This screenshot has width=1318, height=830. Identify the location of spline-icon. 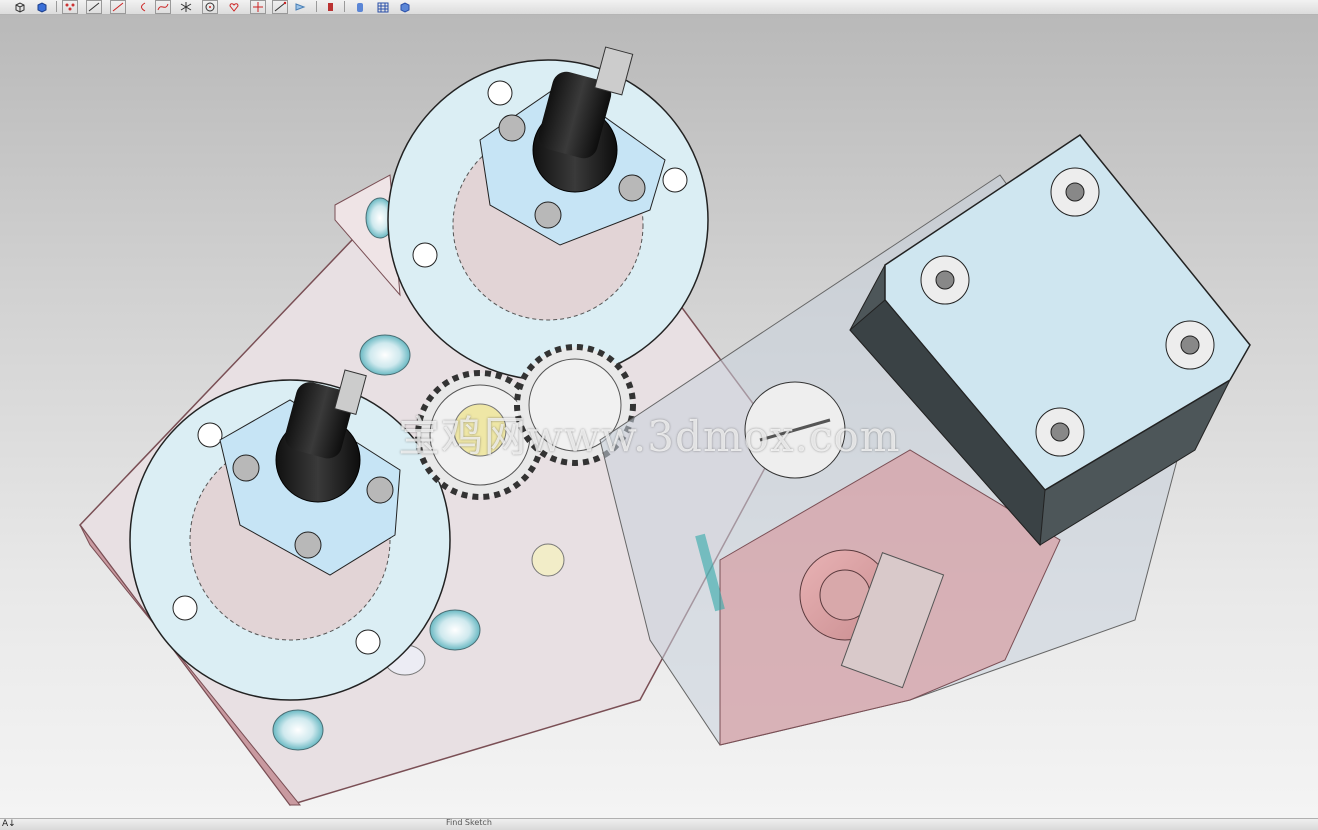
(163, 7).